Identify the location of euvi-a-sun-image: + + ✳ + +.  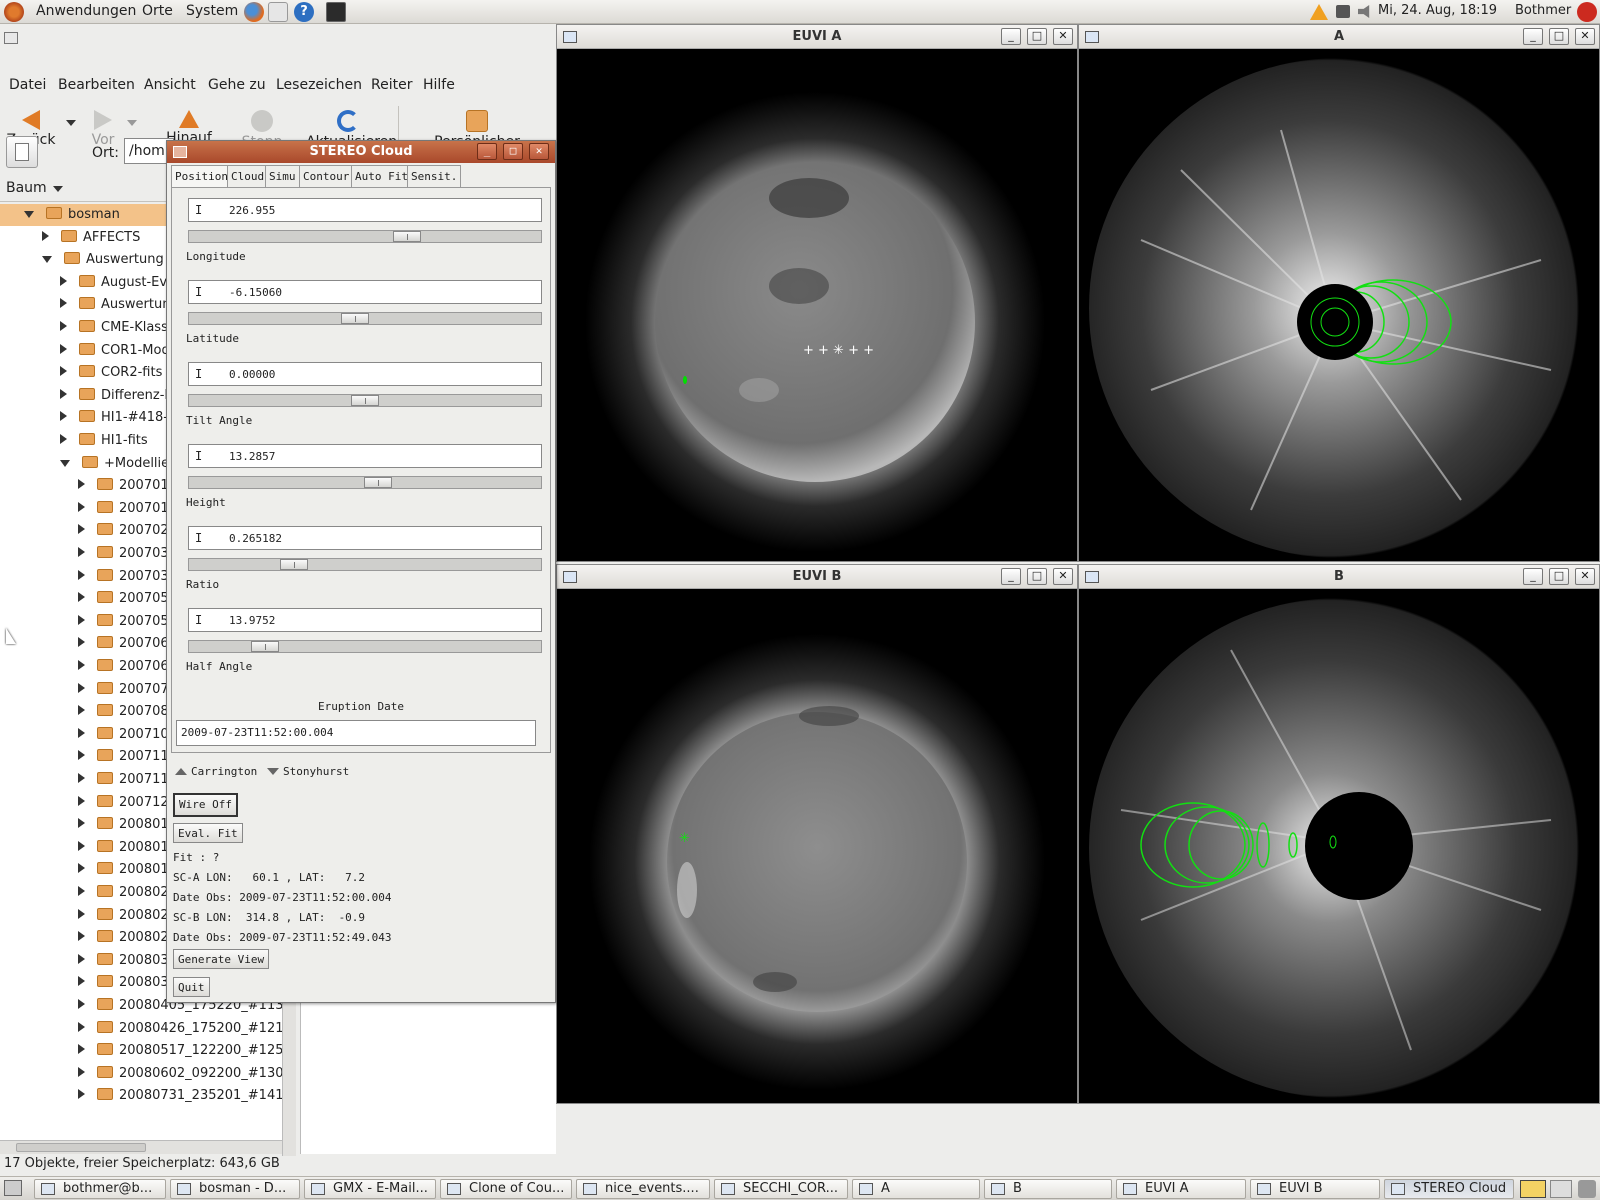
(817, 305).